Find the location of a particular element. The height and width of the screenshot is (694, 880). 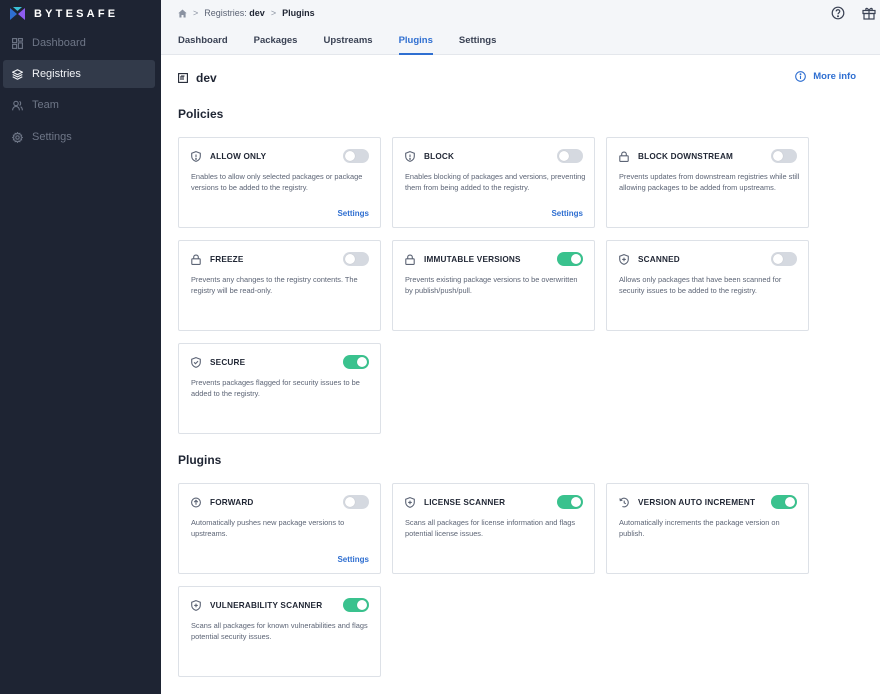

card-title: ALLOW ONLY is located at coordinates (238, 156).